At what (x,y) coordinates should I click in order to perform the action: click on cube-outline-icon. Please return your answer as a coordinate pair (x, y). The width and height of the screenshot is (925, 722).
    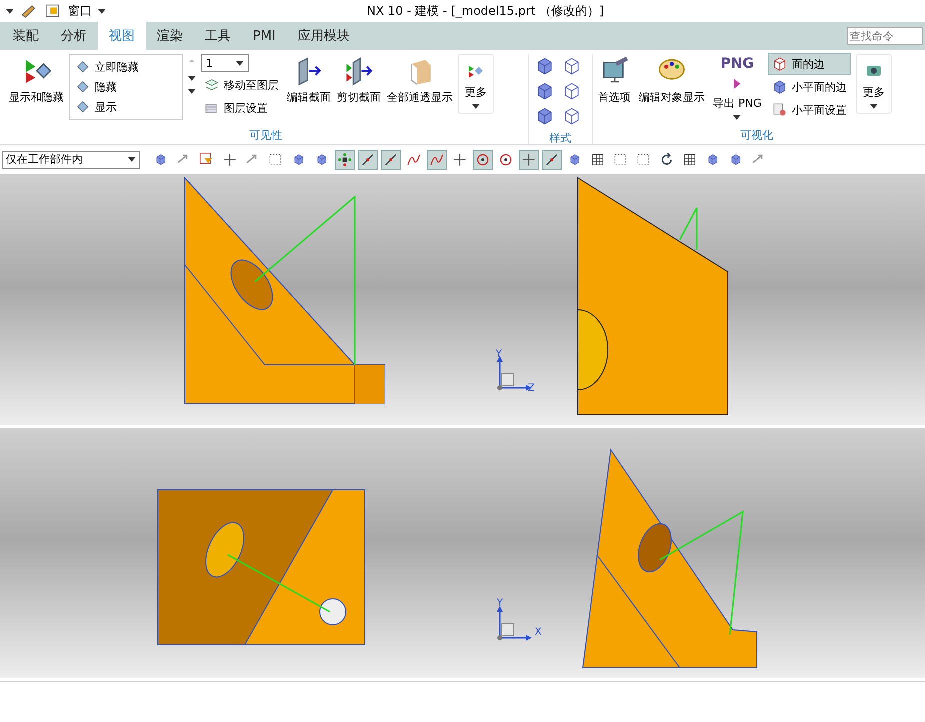
    Looking at the image, I should click on (780, 64).